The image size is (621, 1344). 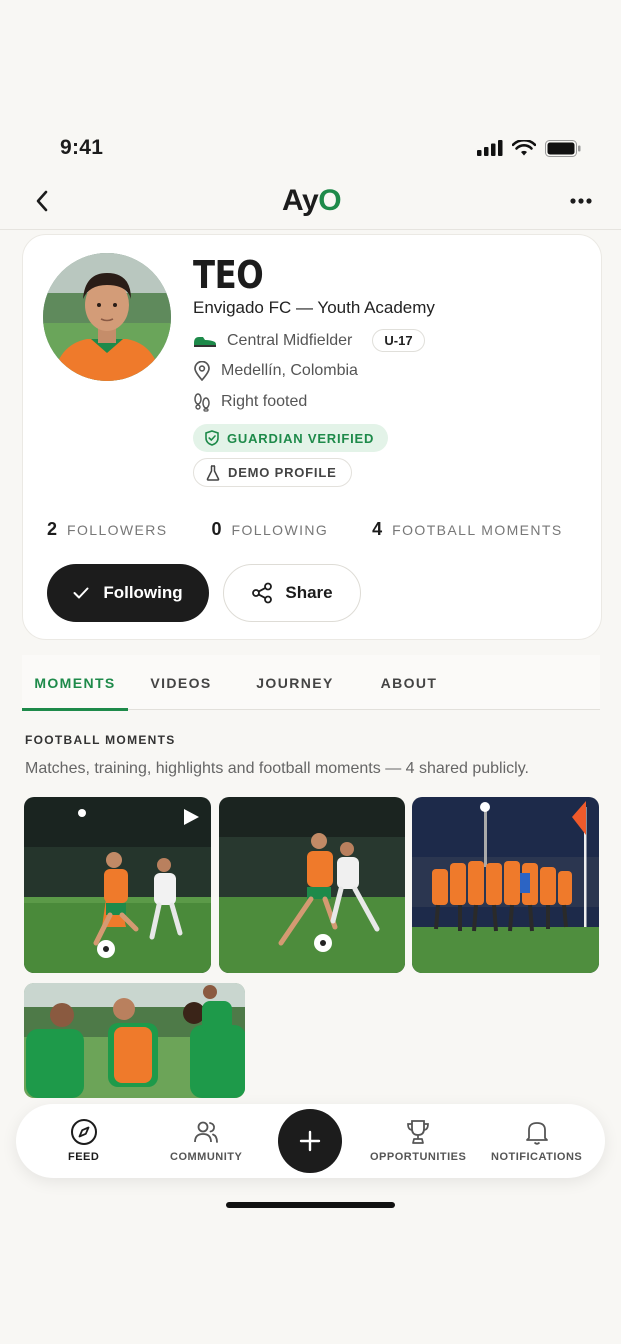 I want to click on bell-icon, so click(x=536, y=1133).